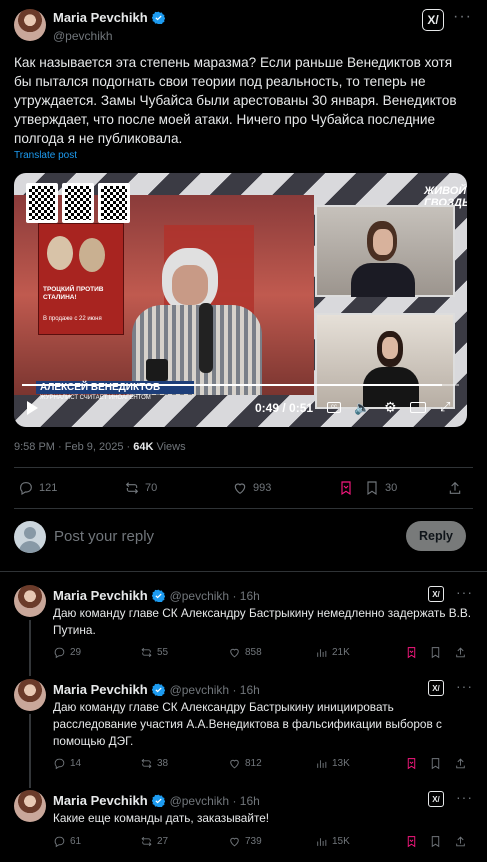 Image resolution: width=487 pixels, height=862 pixels. Describe the element at coordinates (251, 488) in the screenshot. I see `like-action: 993` at that location.